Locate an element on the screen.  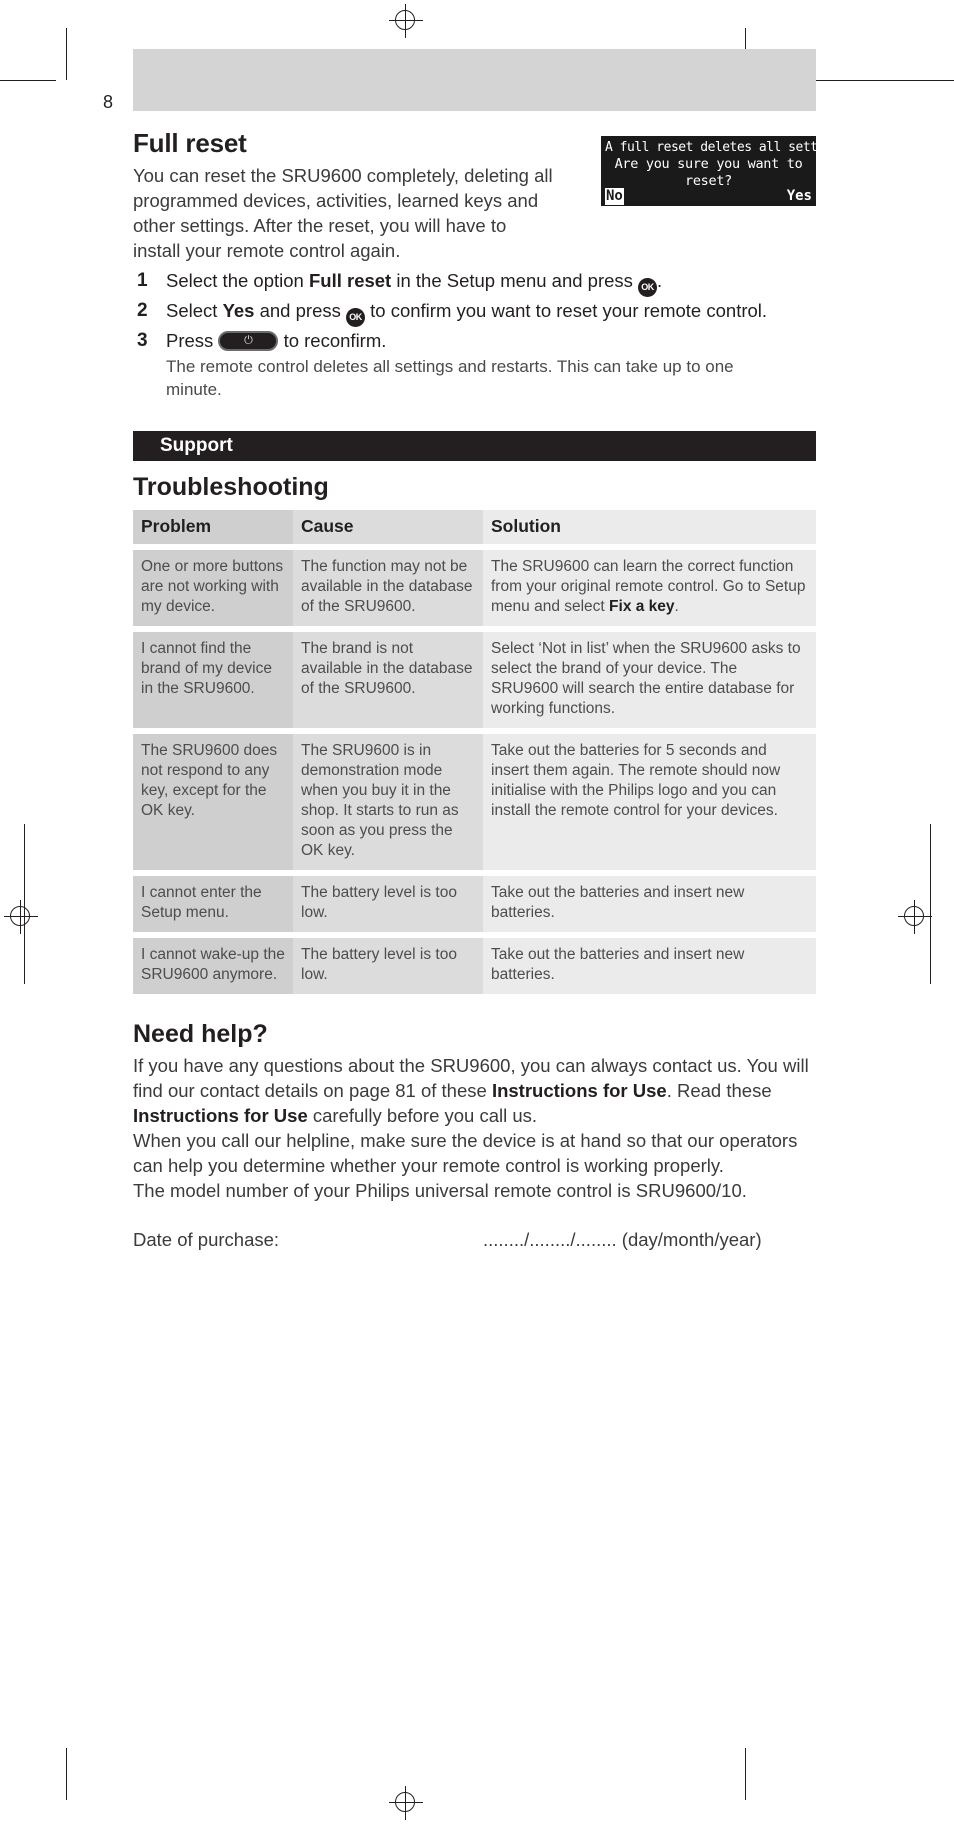
troubleshooting-title: Troubleshooting is located at coordinates (231, 487).